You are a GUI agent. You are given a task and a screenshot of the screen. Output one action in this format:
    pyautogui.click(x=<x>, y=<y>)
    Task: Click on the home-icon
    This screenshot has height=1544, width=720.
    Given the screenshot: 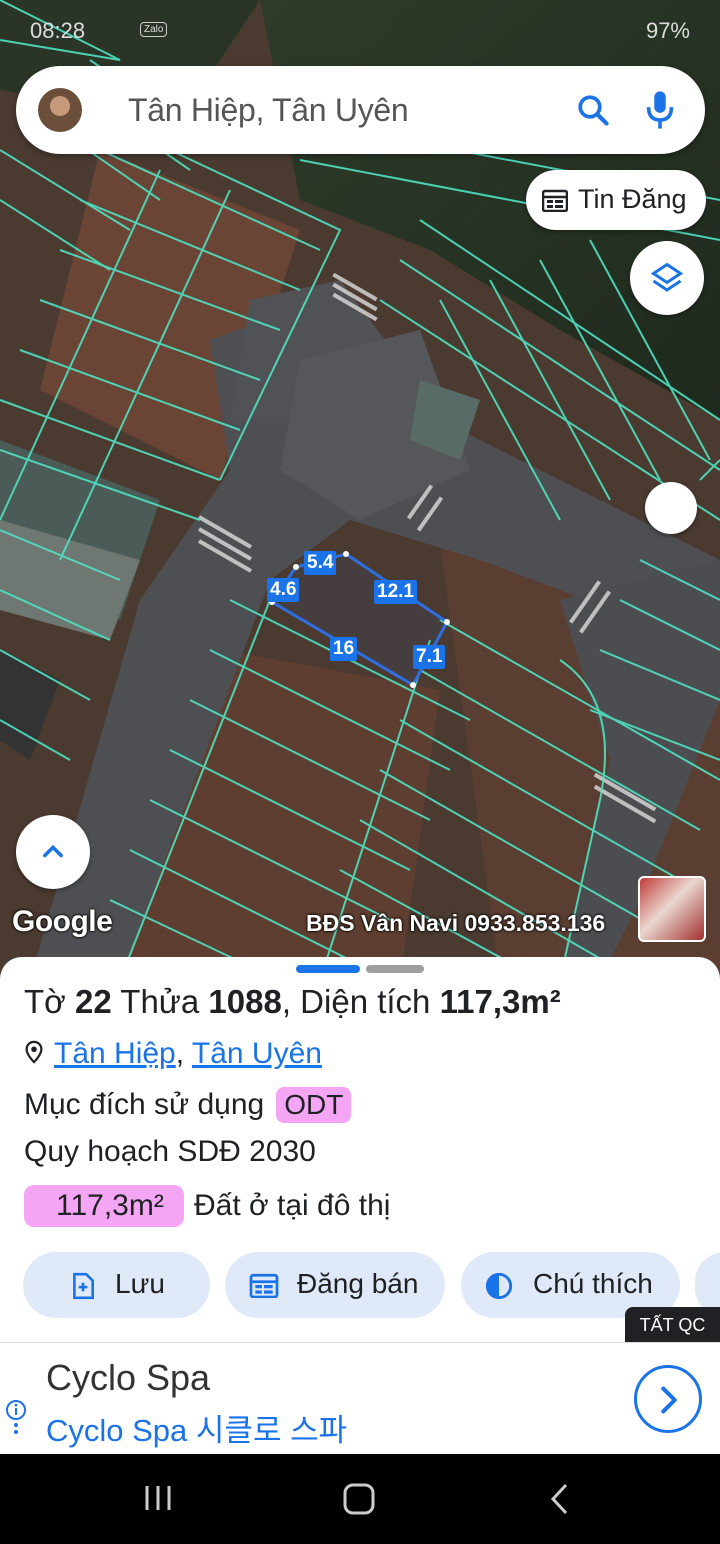 What is the action you would take?
    pyautogui.click(x=359, y=1501)
    